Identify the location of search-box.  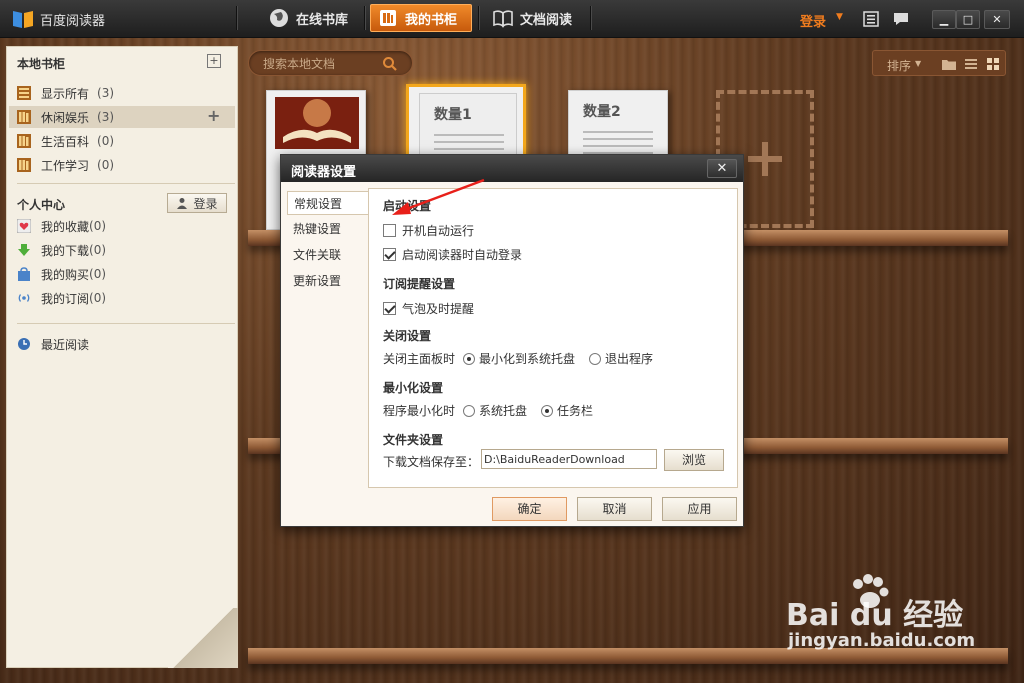
(330, 63).